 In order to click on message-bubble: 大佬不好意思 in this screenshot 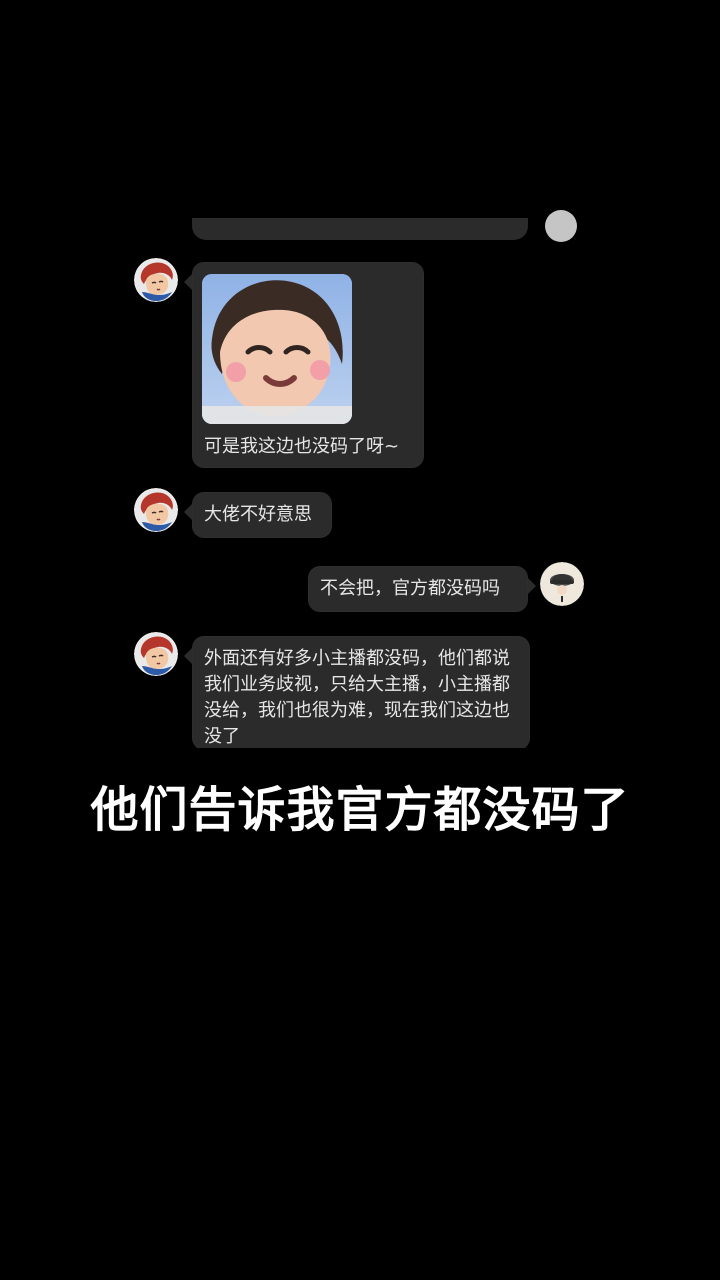, I will do `click(258, 515)`.